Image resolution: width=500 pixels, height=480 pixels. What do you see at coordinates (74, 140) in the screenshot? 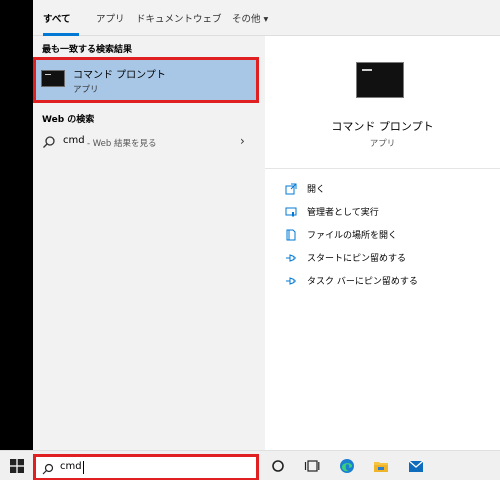
I see `web-query: cmd` at bounding box center [74, 140].